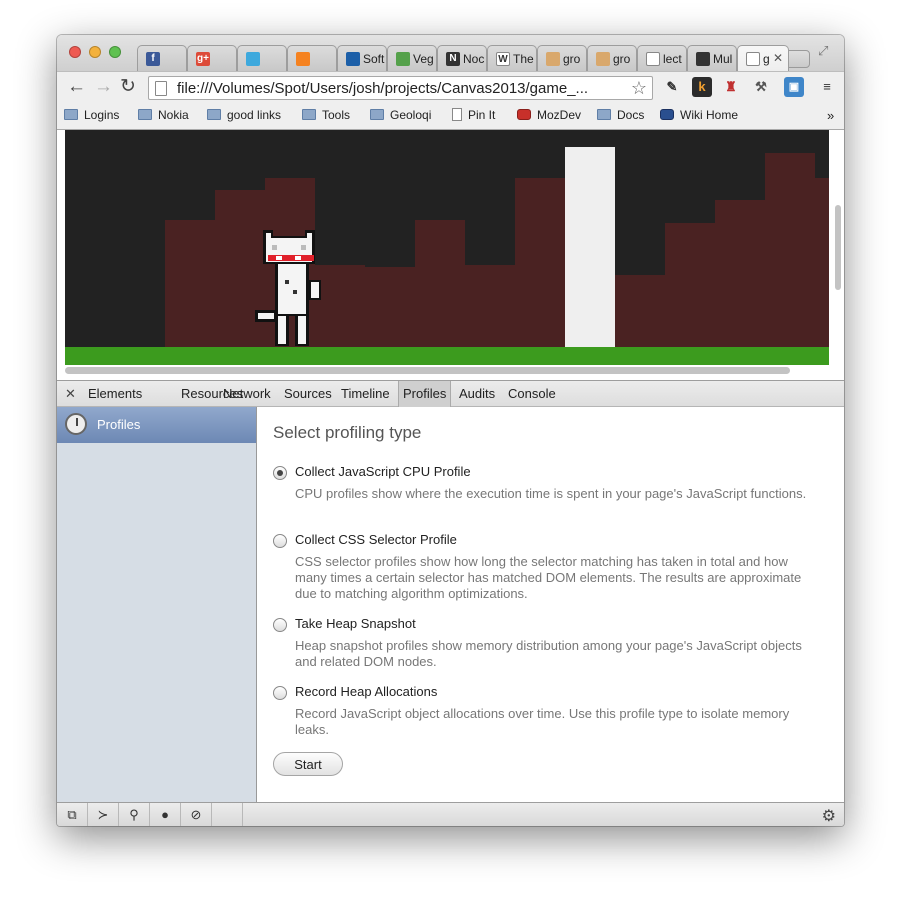 The width and height of the screenshot is (901, 905). I want to click on browser-tab: f, so click(162, 58).